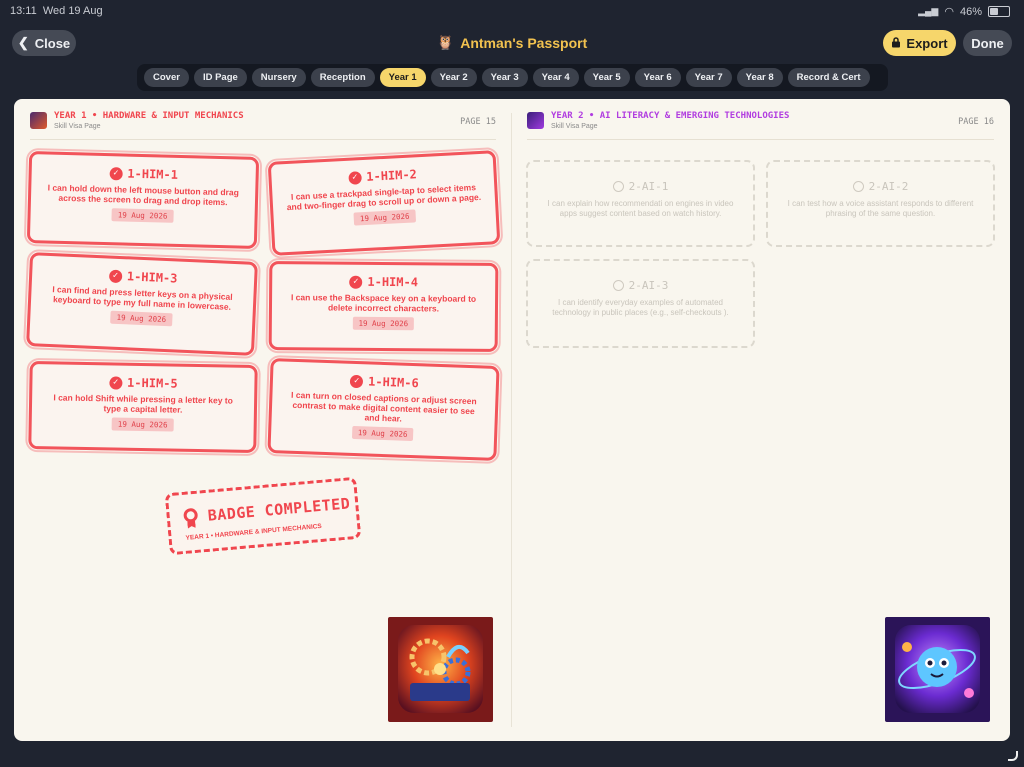  Describe the element at coordinates (149, 116) in the screenshot. I see `left-page-heading: YEAR 1 • HARDWARE & INPUT MECHANICS` at that location.